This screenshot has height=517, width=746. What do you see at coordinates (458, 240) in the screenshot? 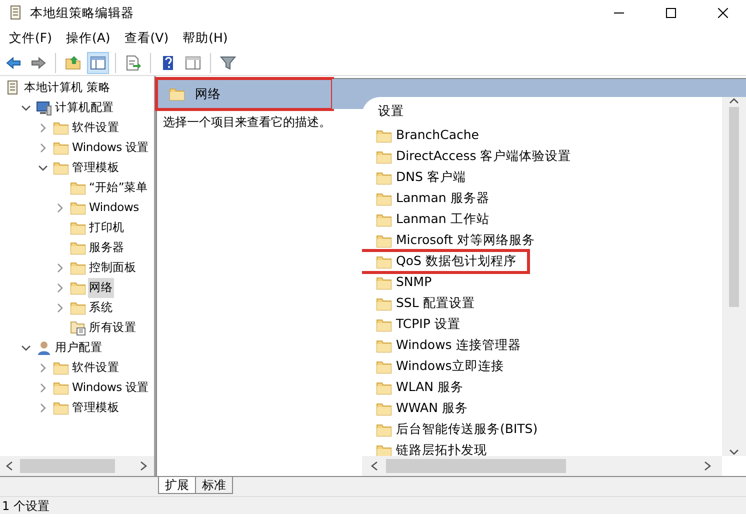
I see `list-item: Microsoft 对等网络服务` at bounding box center [458, 240].